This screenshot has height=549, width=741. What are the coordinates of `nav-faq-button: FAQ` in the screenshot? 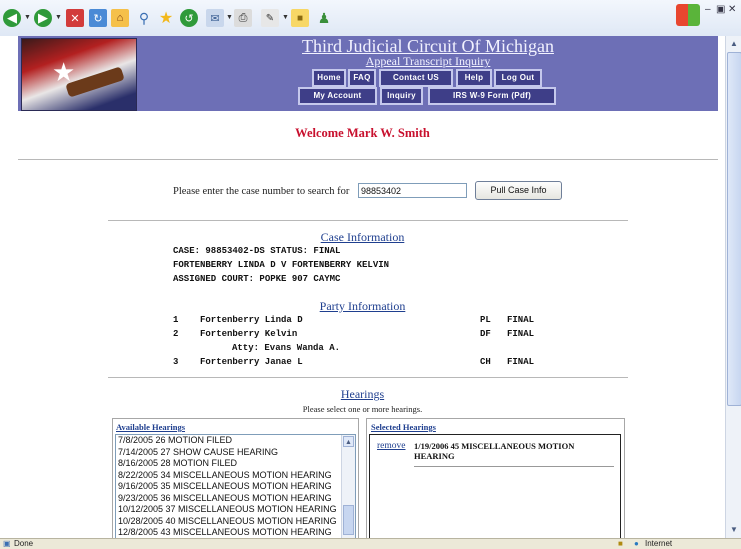 It's located at (362, 78).